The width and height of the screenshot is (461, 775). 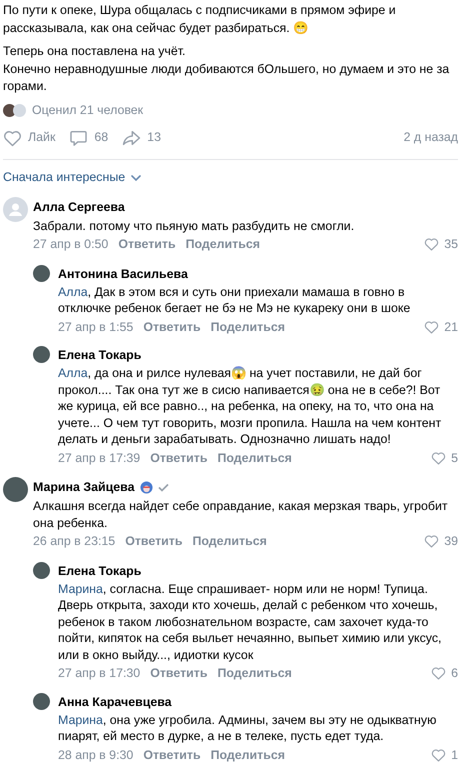 I want to click on like-button: Лайк, so click(x=29, y=138).